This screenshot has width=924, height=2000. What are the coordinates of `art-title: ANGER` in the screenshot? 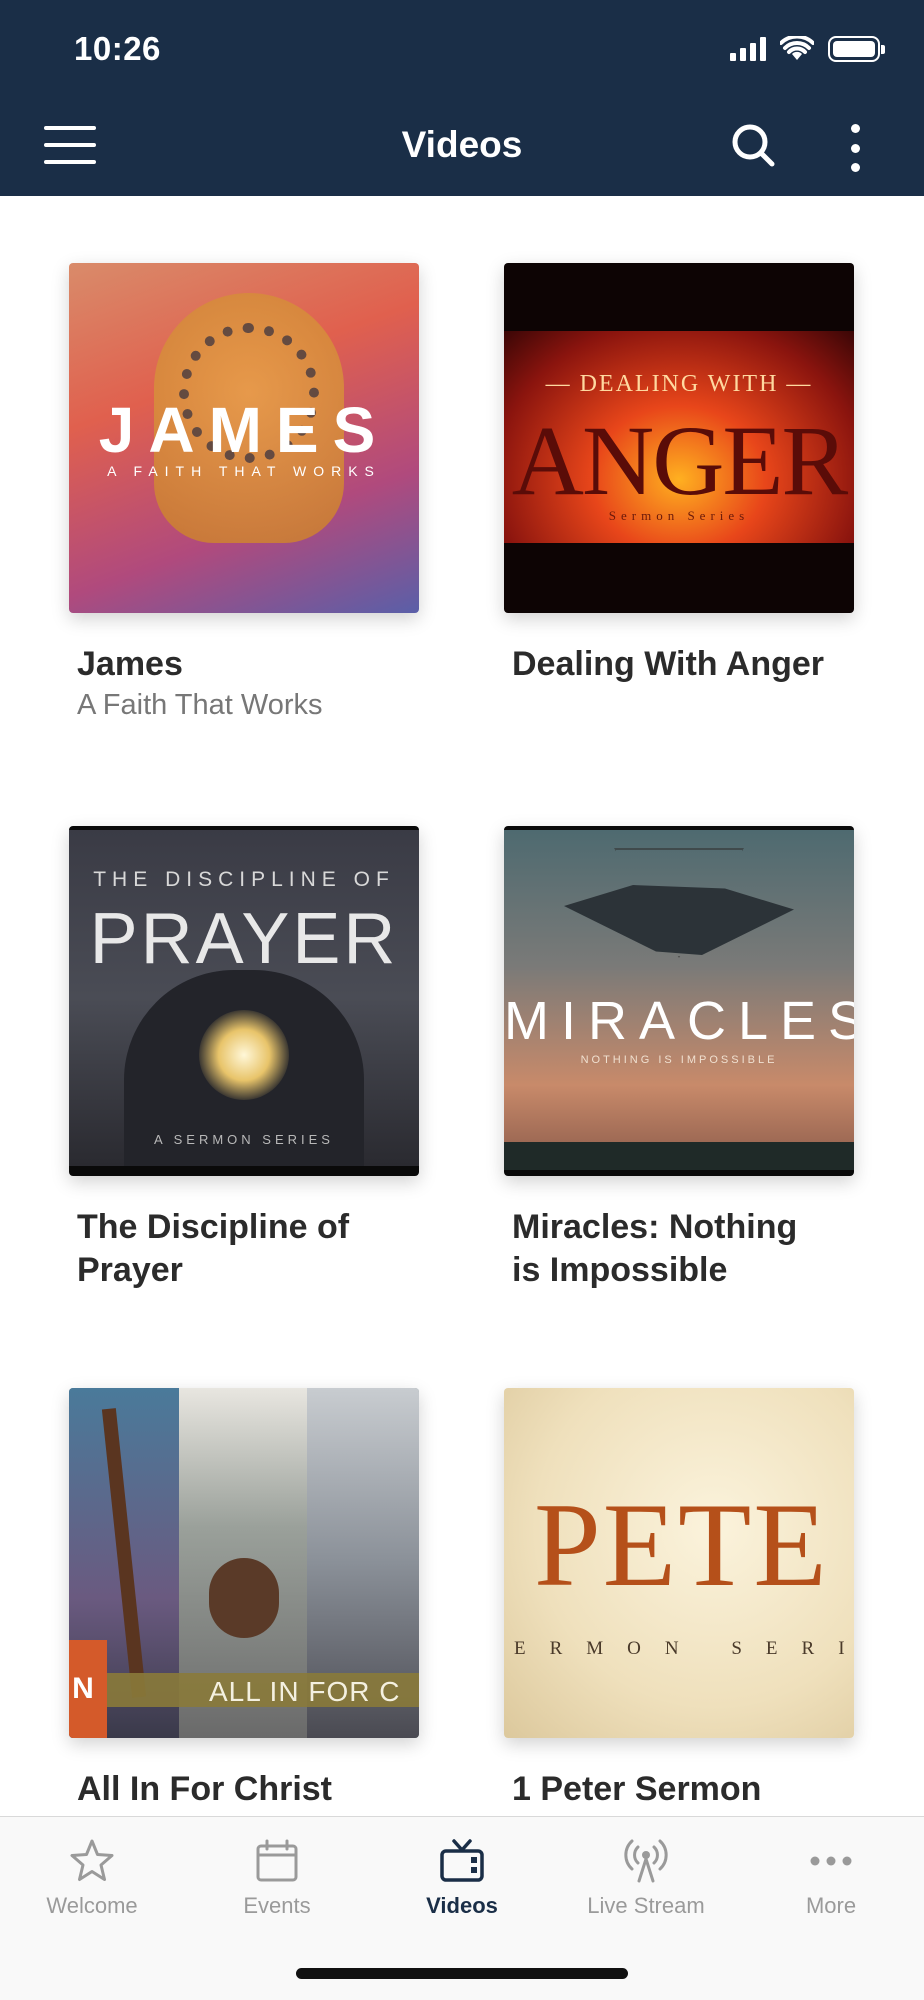 It's located at (679, 460).